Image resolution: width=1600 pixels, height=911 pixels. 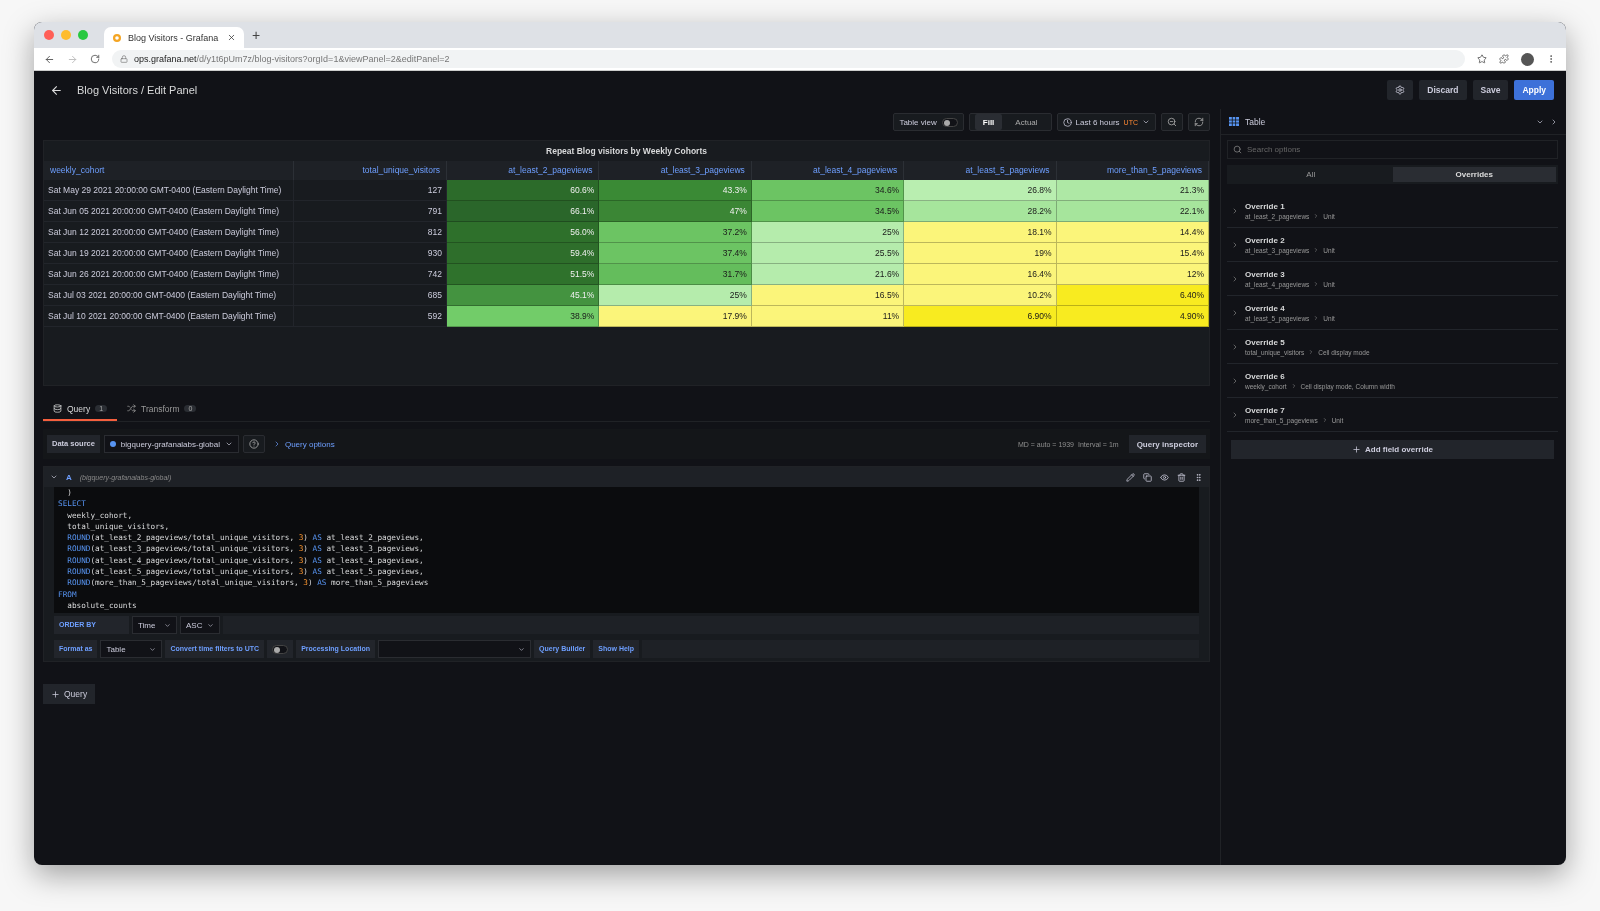 I want to click on header-button: Save, so click(x=1490, y=90).